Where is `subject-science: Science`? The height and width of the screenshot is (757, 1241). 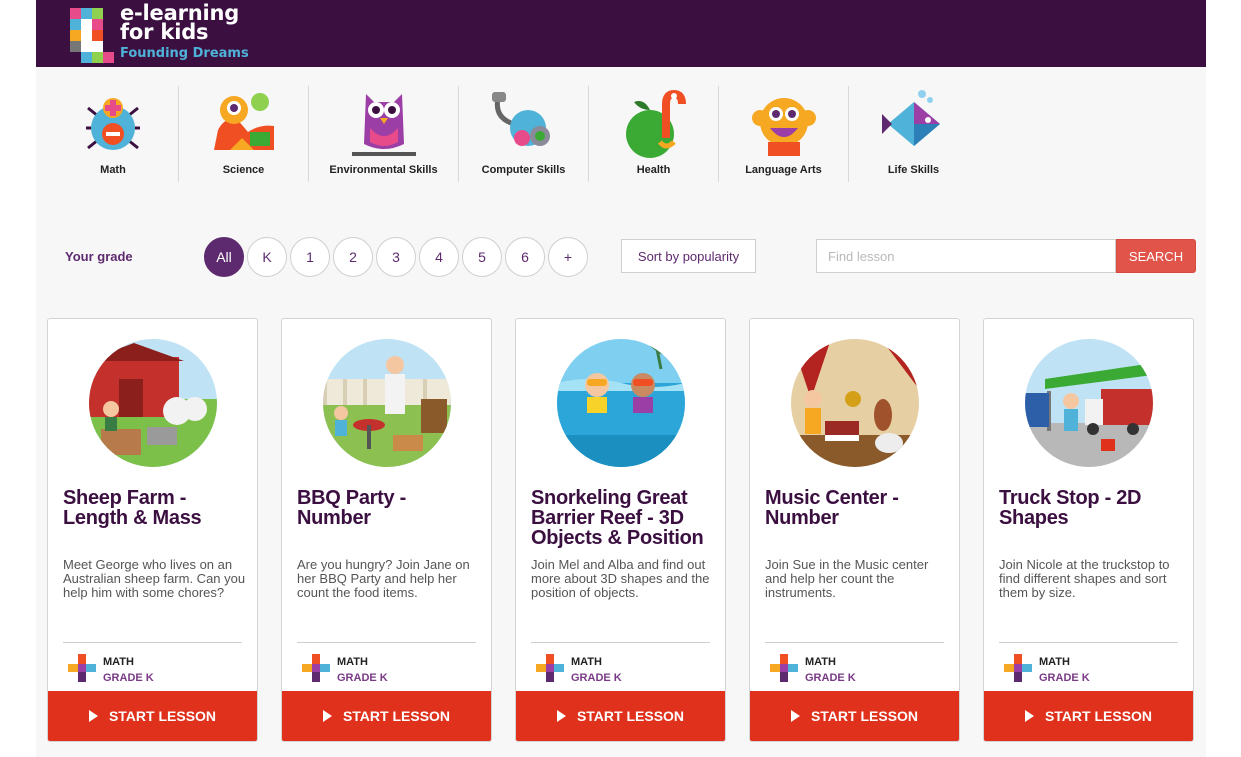
subject-science: Science is located at coordinates (243, 134).